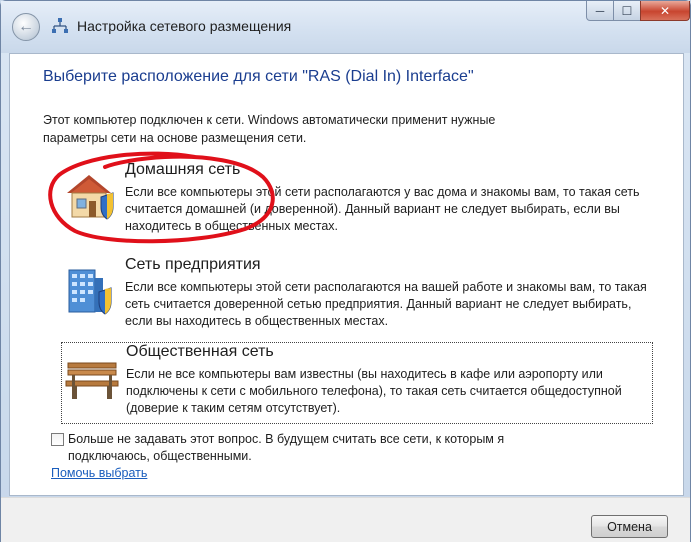 This screenshot has width=691, height=542. I want to click on close-button: ✕, so click(665, 11).